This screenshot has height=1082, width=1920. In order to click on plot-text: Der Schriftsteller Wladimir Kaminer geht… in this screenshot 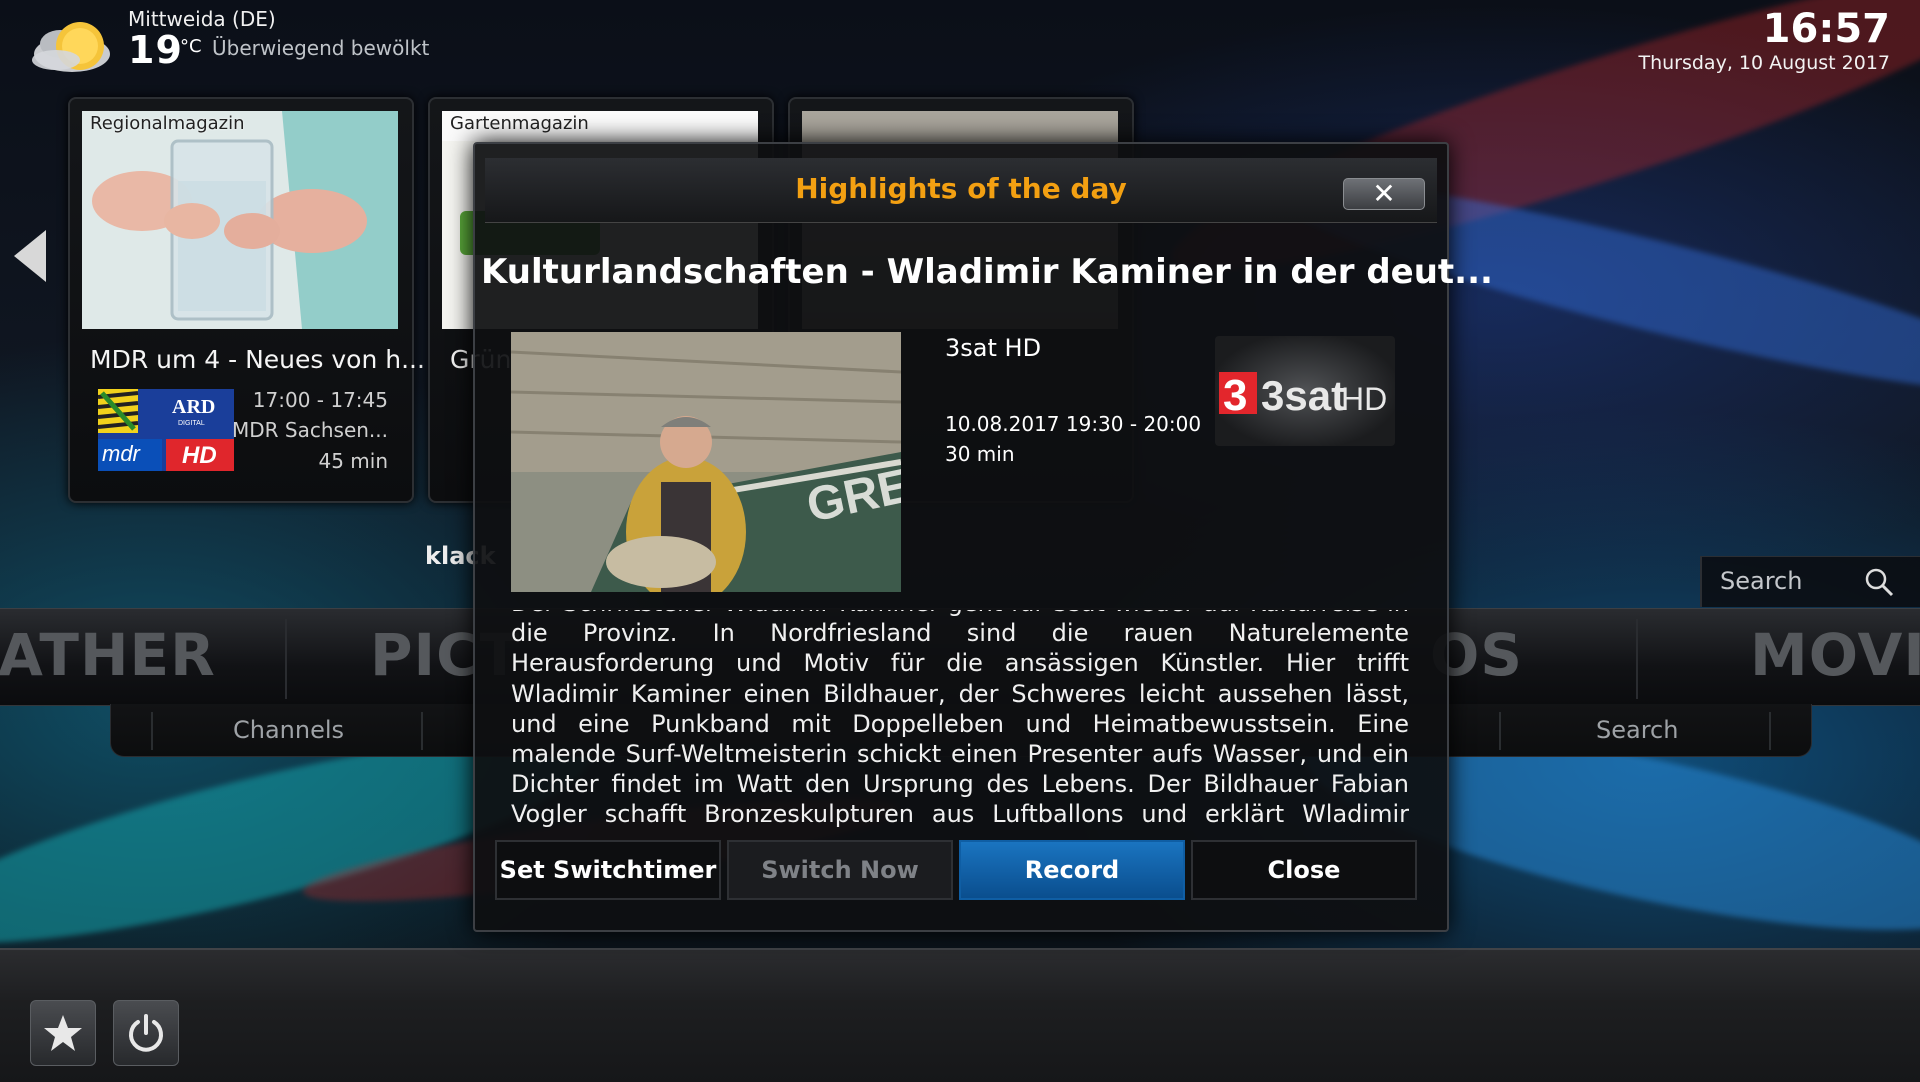, I will do `click(960, 721)`.